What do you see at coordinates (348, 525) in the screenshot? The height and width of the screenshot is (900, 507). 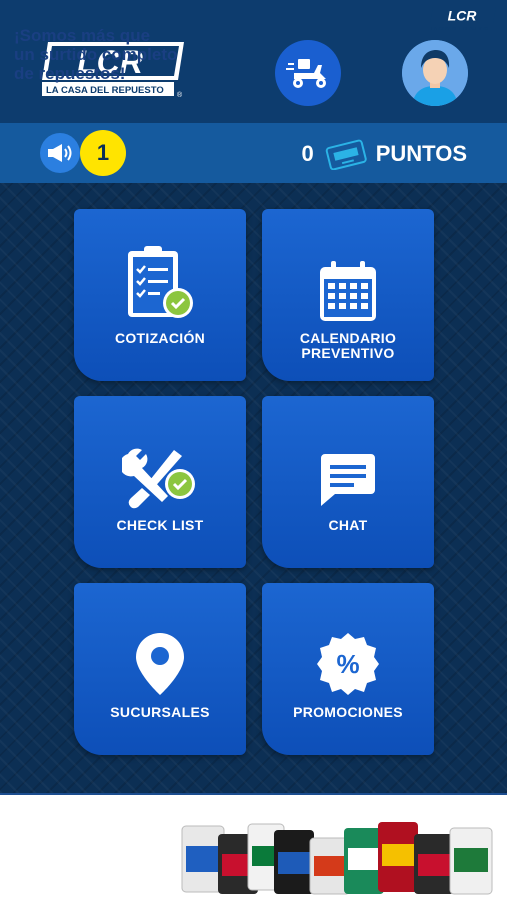 I see `tile-label: CHAT` at bounding box center [348, 525].